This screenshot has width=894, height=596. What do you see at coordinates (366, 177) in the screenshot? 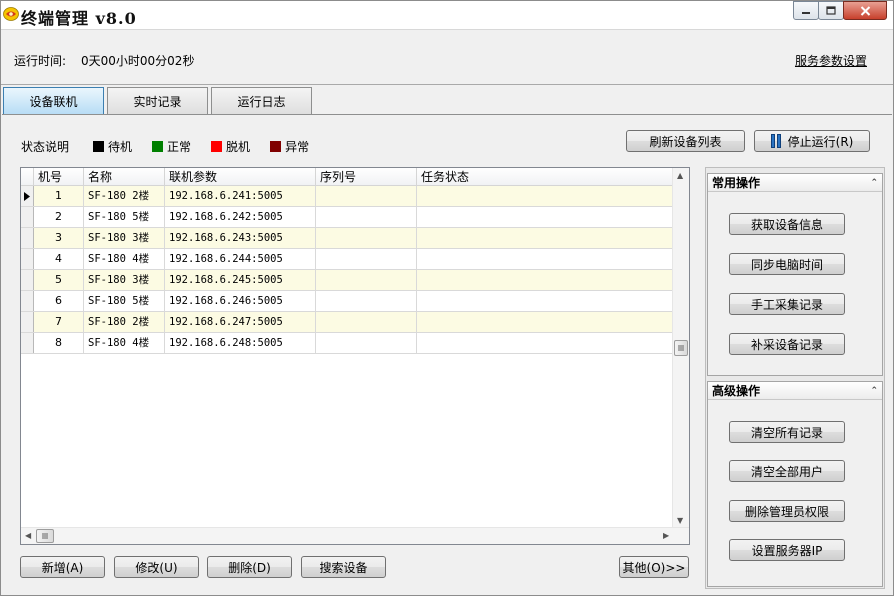
I see `header-serial-no: 序列号` at bounding box center [366, 177].